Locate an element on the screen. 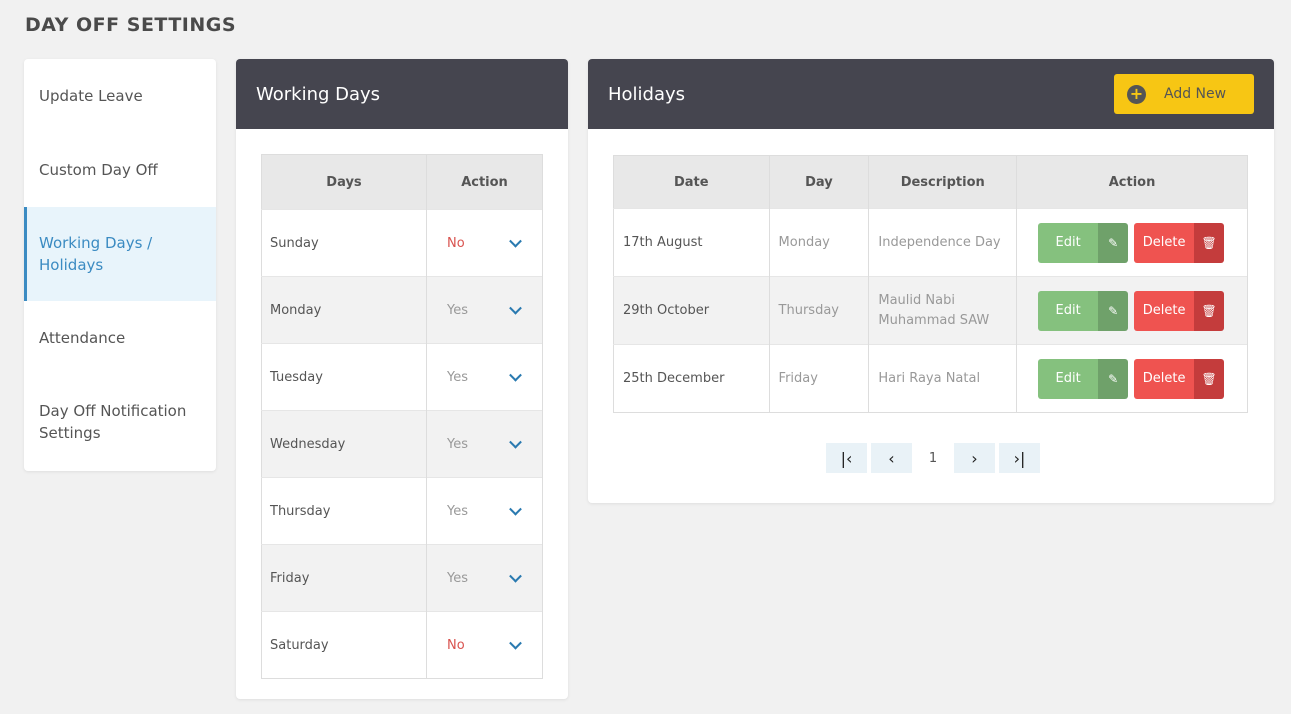 The height and width of the screenshot is (714, 1291). next-page-button: › is located at coordinates (974, 458).